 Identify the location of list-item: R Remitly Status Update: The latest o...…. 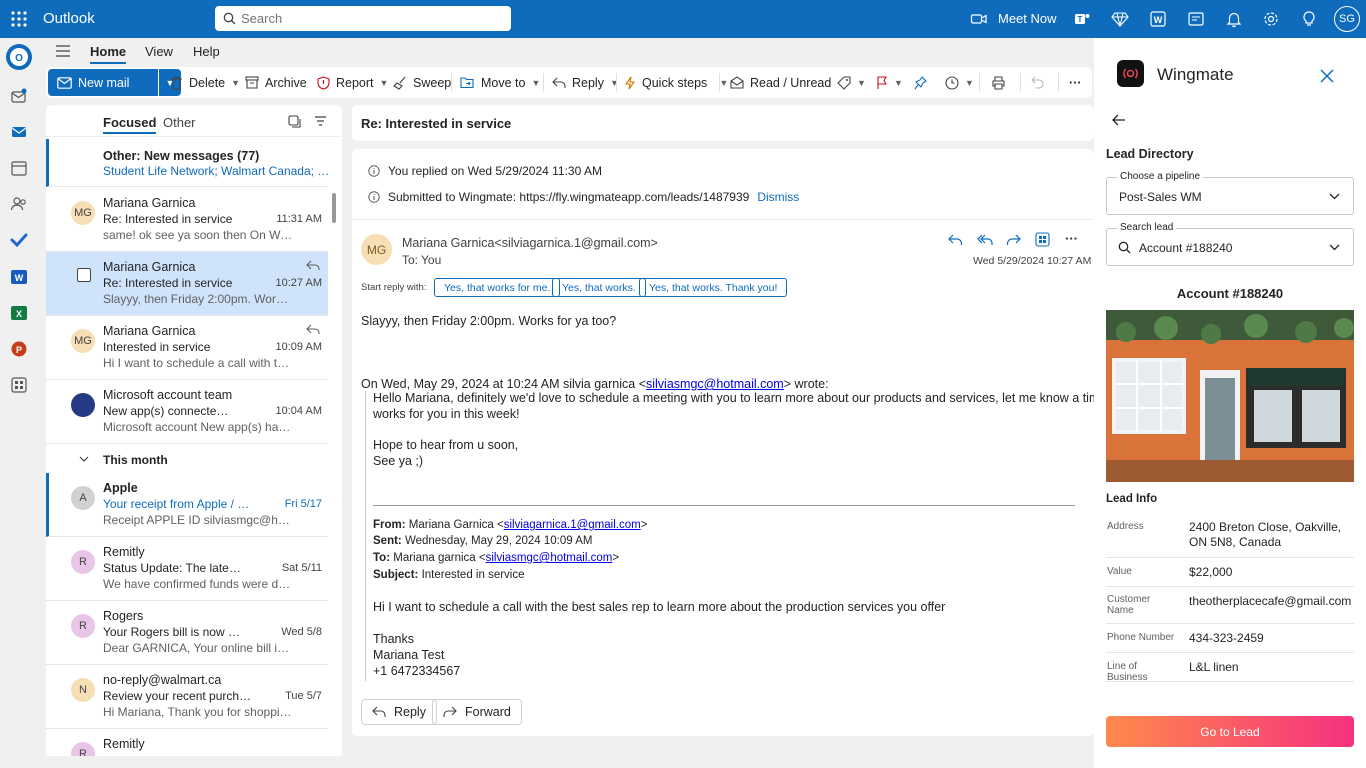
(187, 569).